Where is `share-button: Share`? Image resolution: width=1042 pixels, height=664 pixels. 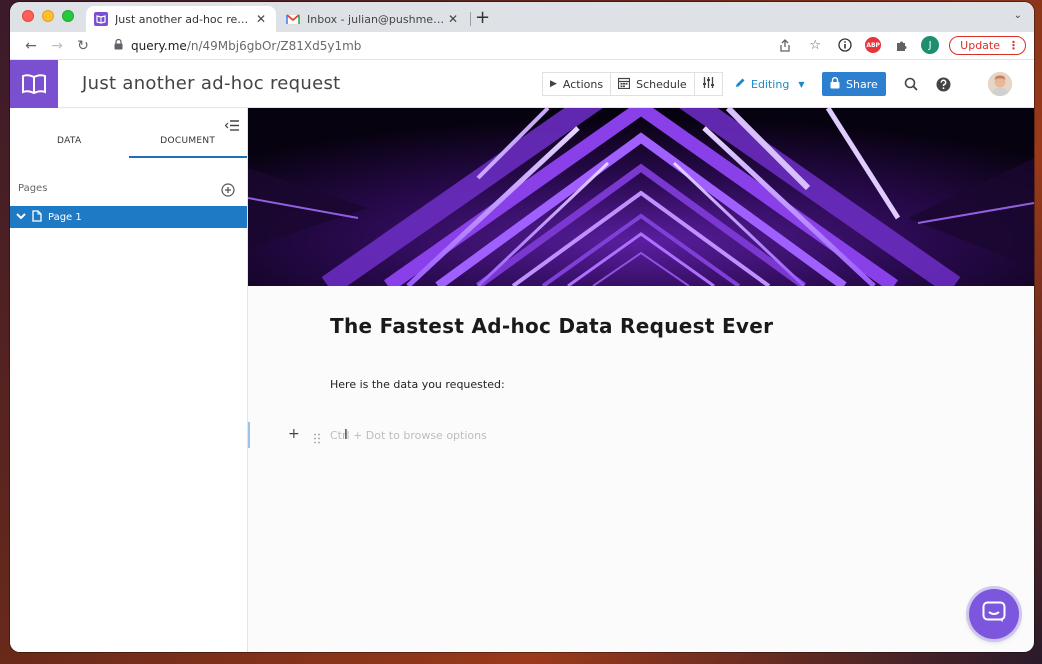
share-button: Share is located at coordinates (854, 84).